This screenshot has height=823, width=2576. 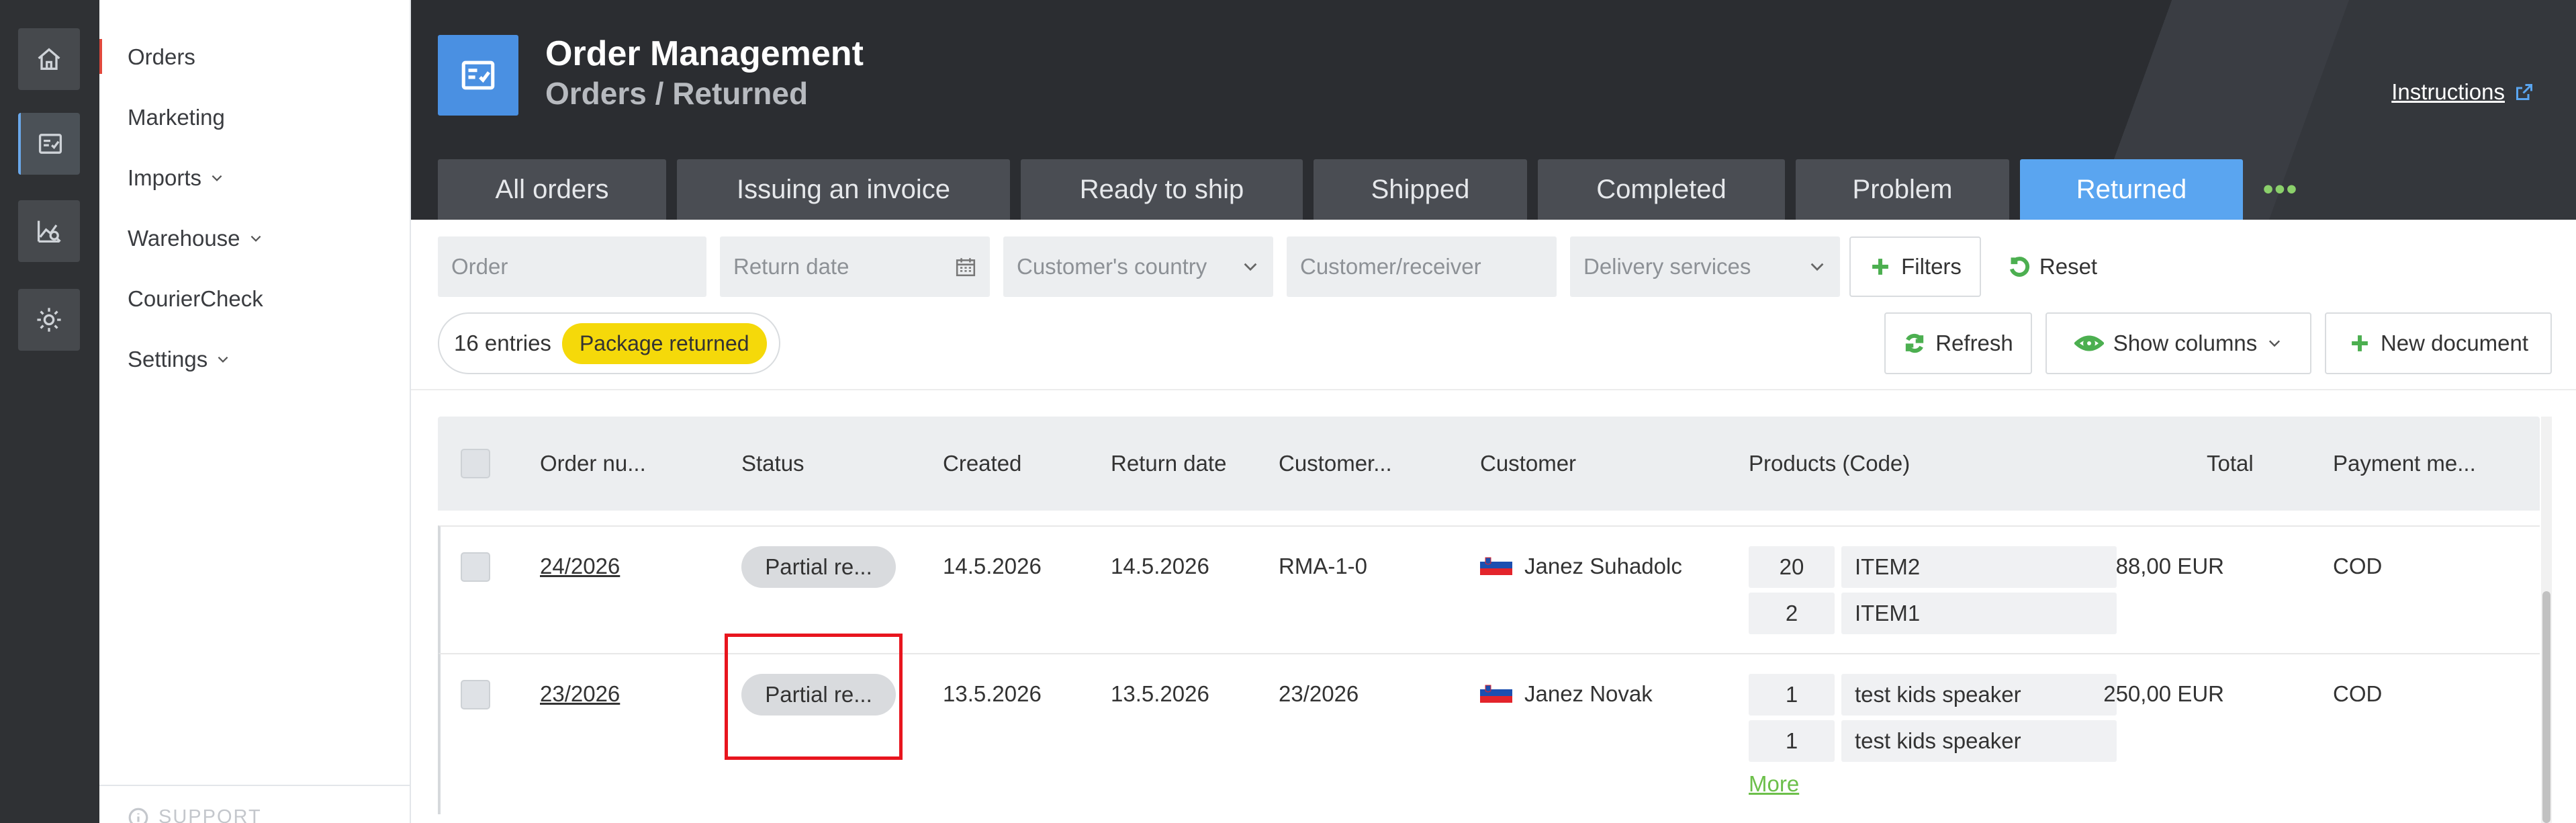 I want to click on support-link: SUPPORT, so click(x=254, y=804).